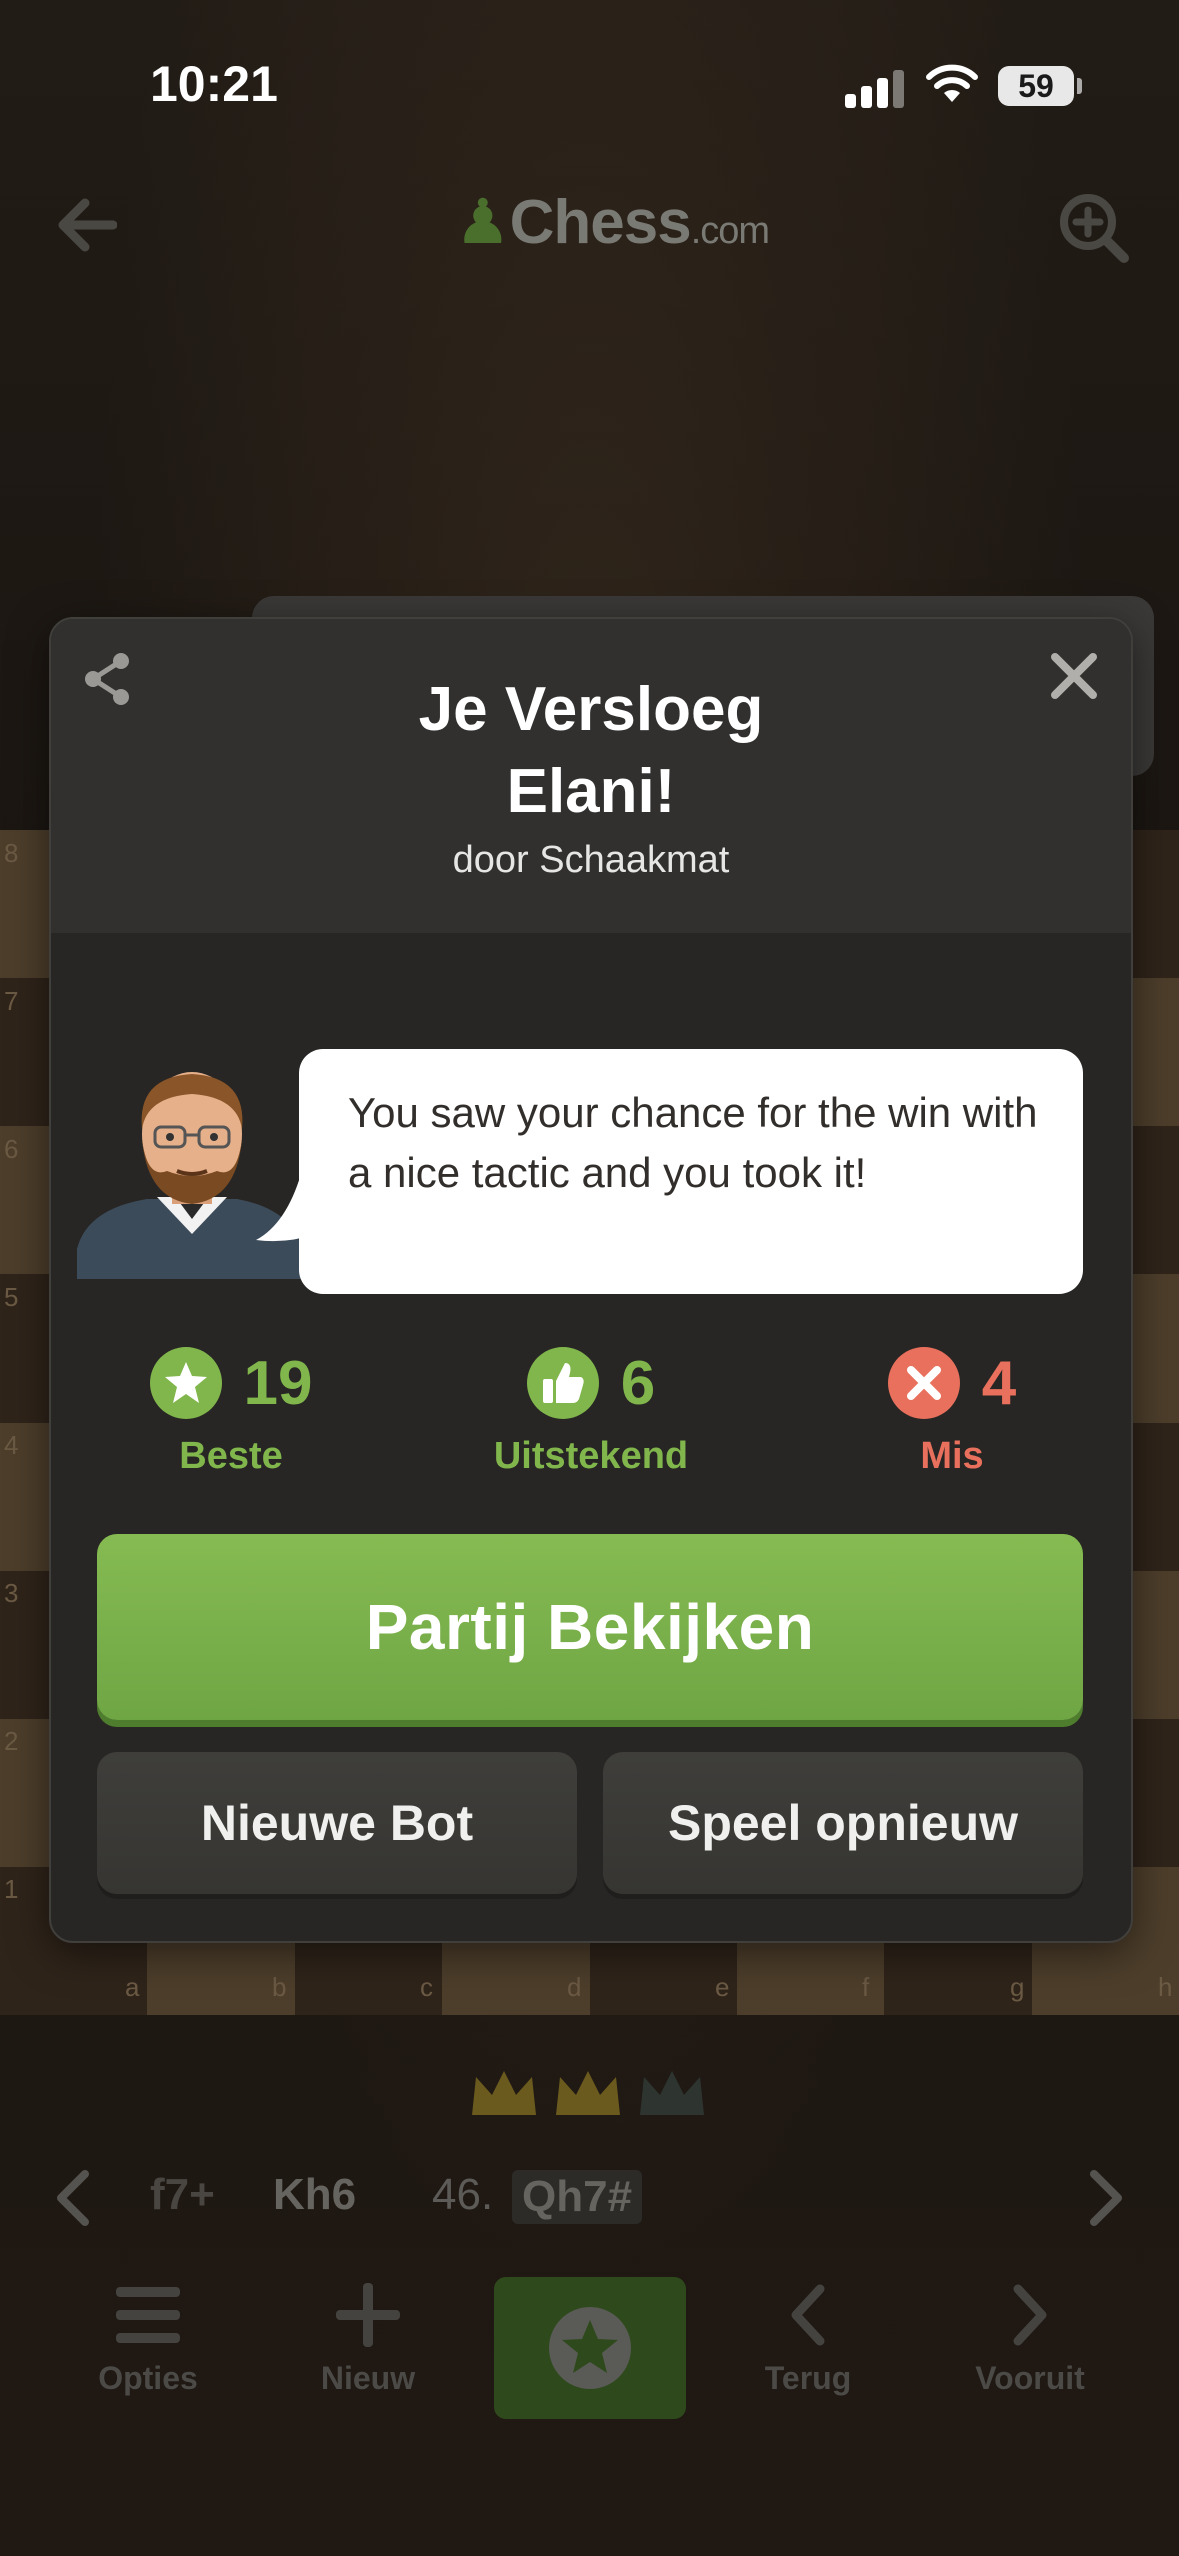 The width and height of the screenshot is (1179, 2556). I want to click on forward-button: Vooruit, so click(1030, 2333).